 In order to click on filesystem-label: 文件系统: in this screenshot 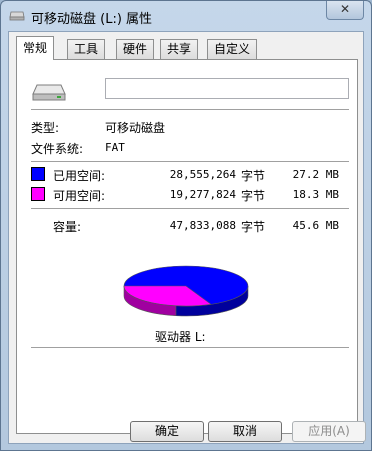, I will do `click(57, 149)`.